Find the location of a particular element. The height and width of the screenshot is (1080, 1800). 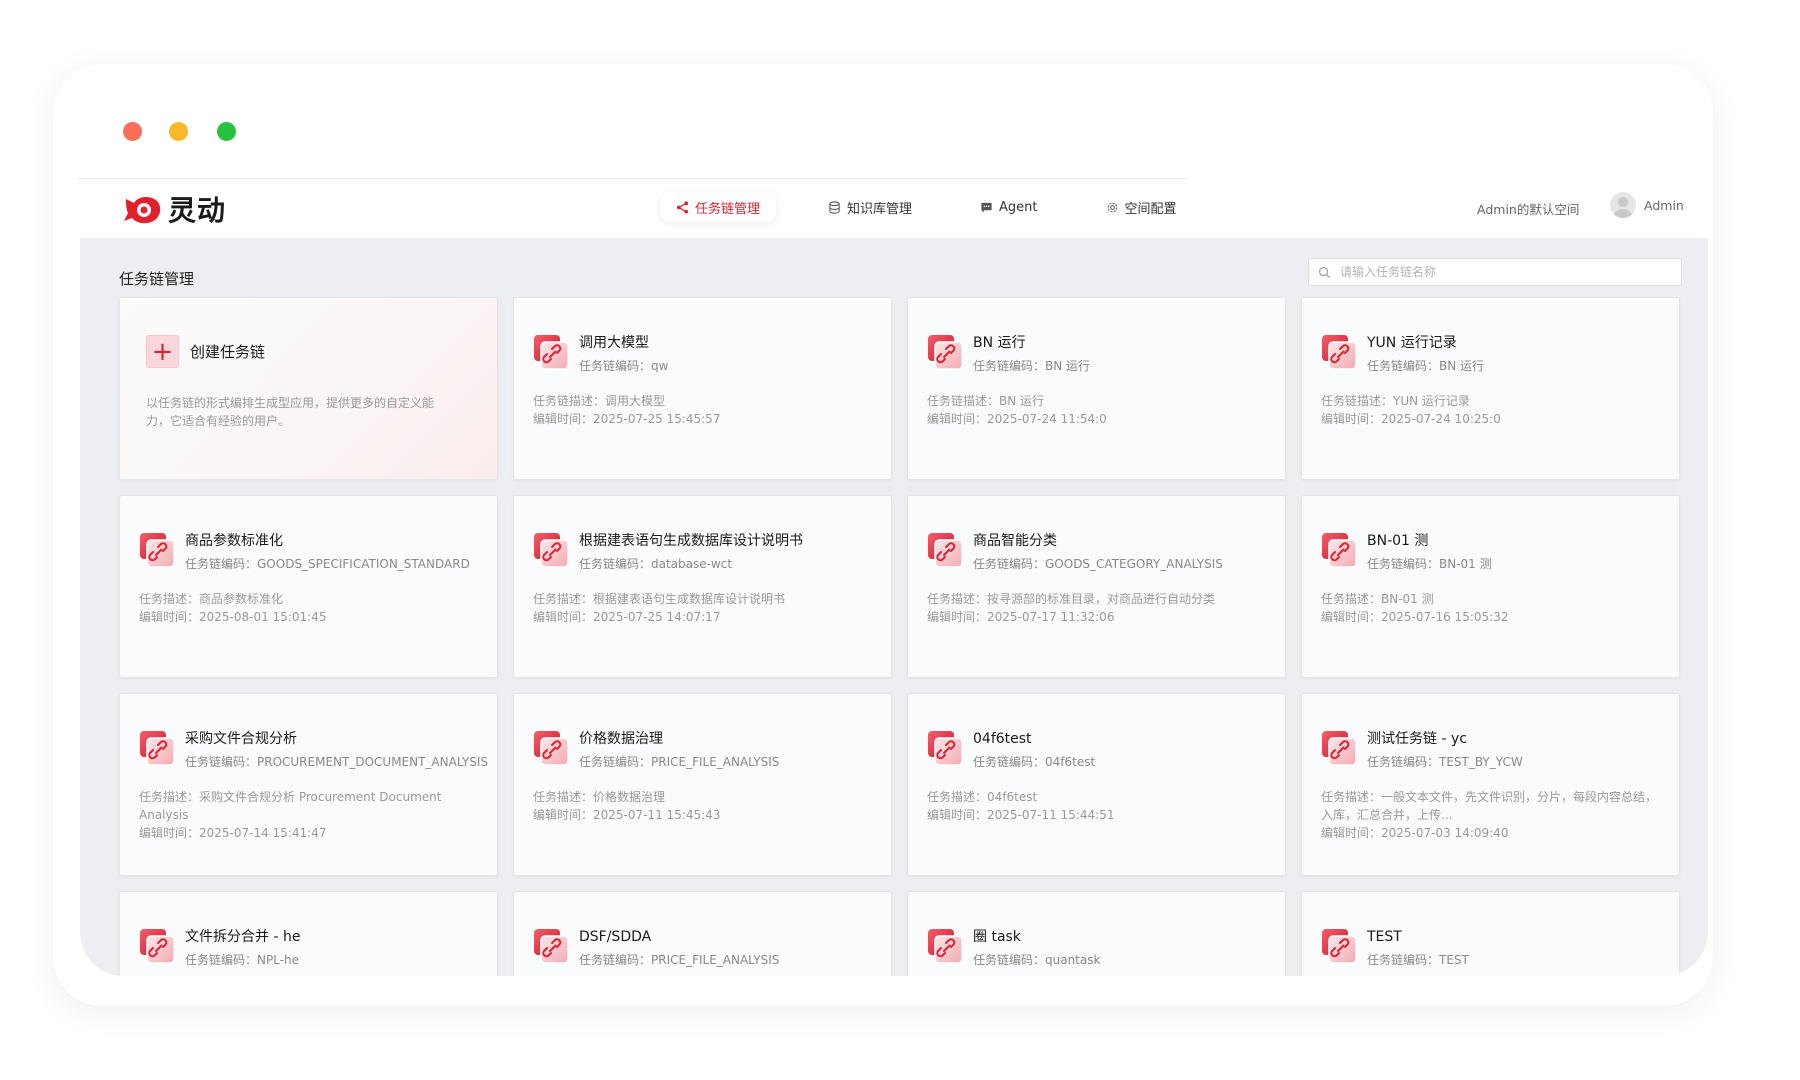

card-code: 任务链编码：quantask is located at coordinates (1037, 960).